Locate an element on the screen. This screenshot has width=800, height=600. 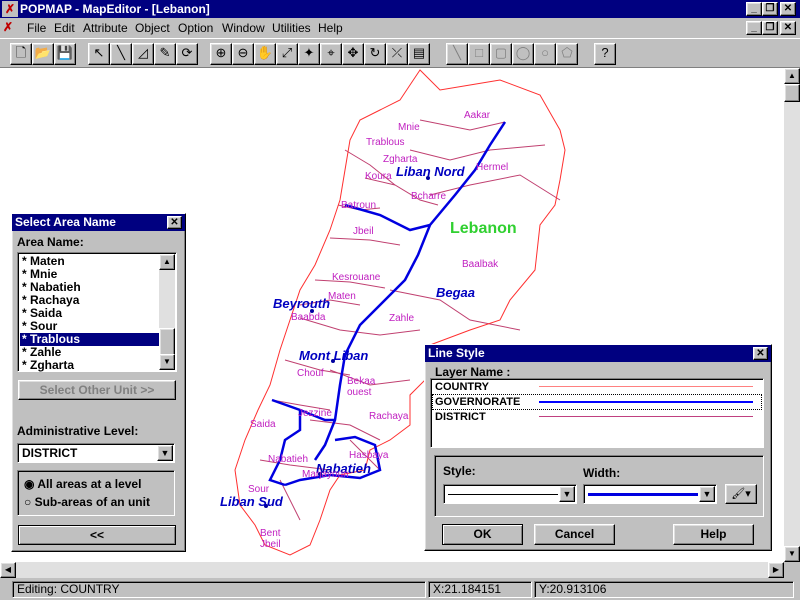
refresh-icon: ⟳ is located at coordinates (187, 54).